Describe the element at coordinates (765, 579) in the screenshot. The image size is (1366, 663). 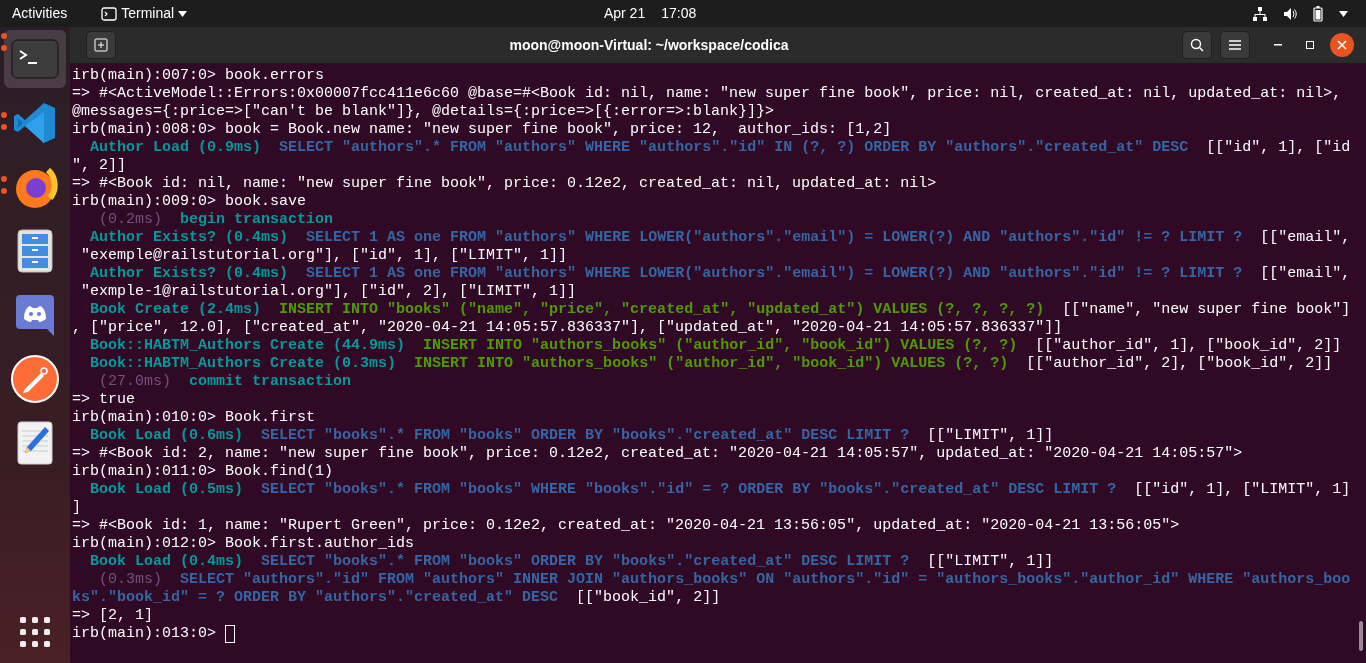
I see `sql-query: SELECT "authors"."id" FROM "authors" INNER JOIN "authors_books" ON "authors"."id" = "authors_books"."author_id" WHERE "authors_boo` at that location.